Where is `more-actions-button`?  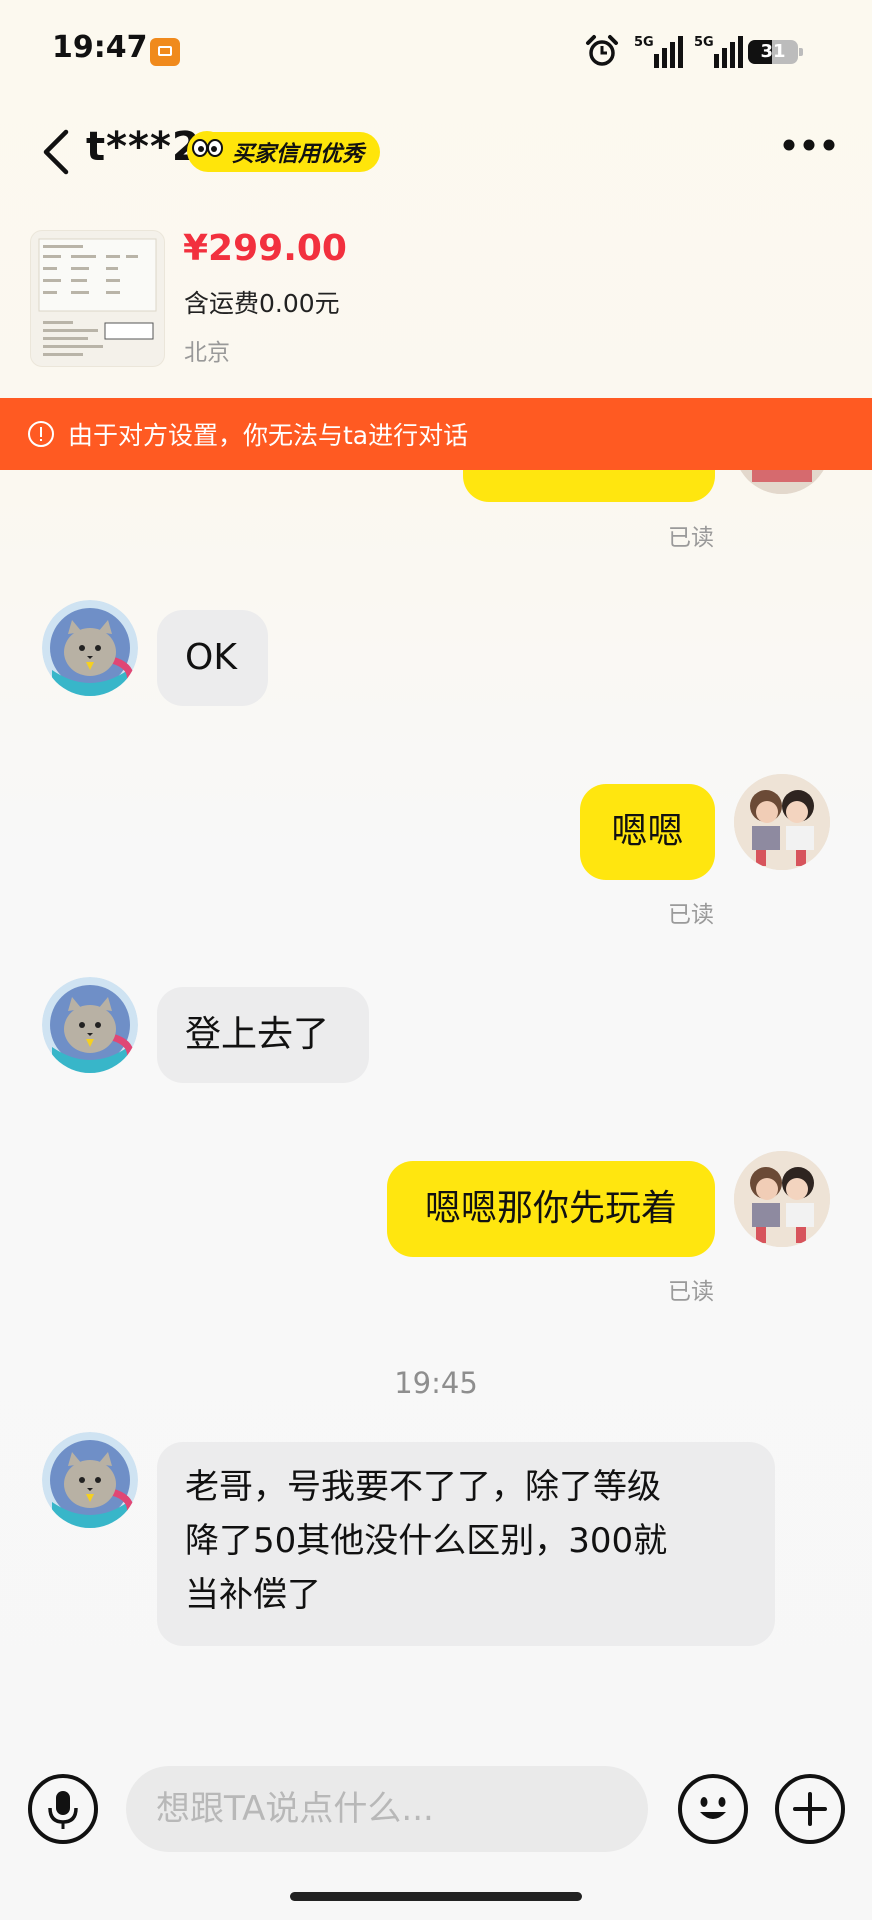
more-actions-button is located at coordinates (810, 1809).